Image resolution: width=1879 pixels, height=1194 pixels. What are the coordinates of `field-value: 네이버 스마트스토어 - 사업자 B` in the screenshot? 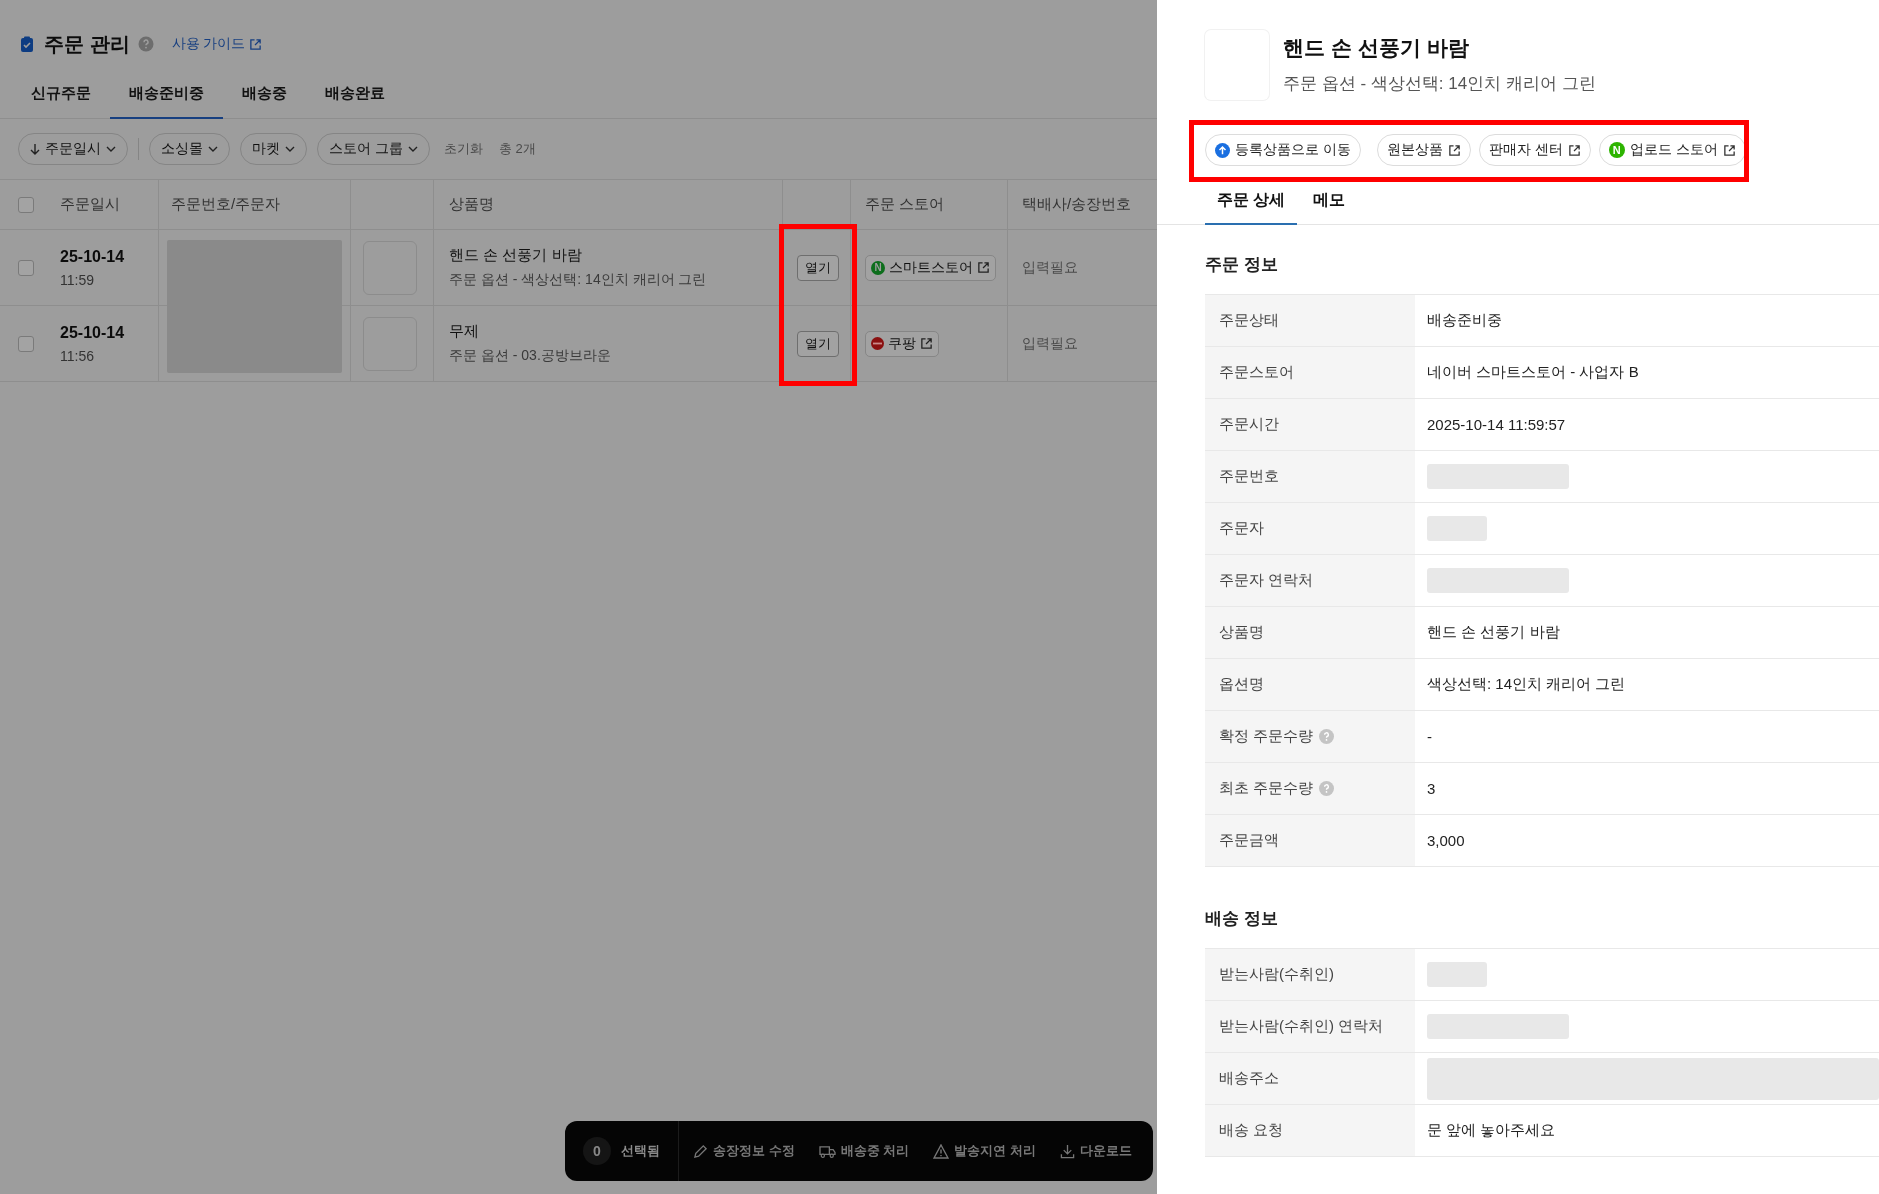 It's located at (1533, 372).